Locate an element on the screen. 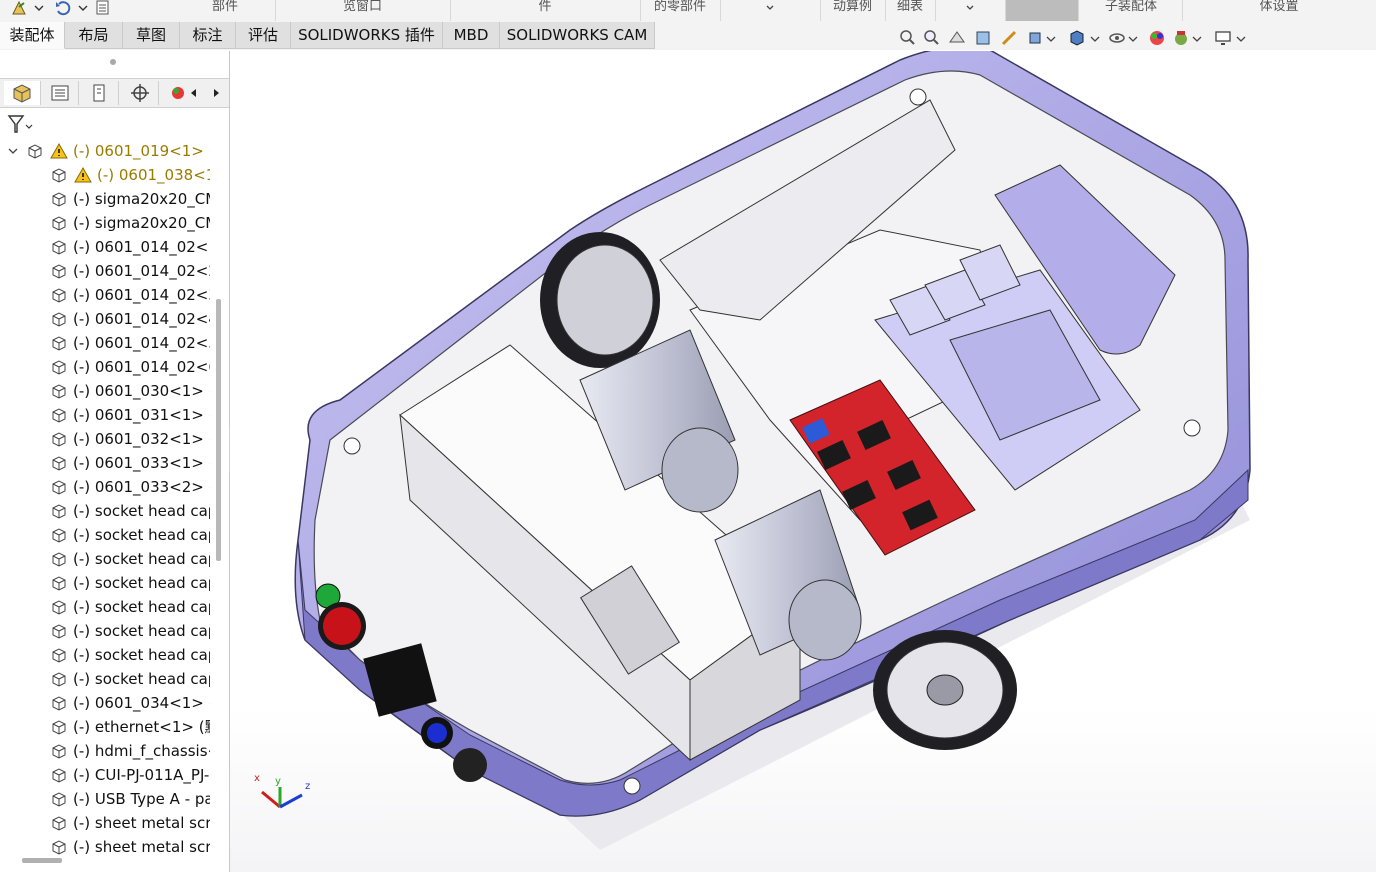 Image resolution: width=1376 pixels, height=872 pixels. previous-view-icon is located at coordinates (957, 38).